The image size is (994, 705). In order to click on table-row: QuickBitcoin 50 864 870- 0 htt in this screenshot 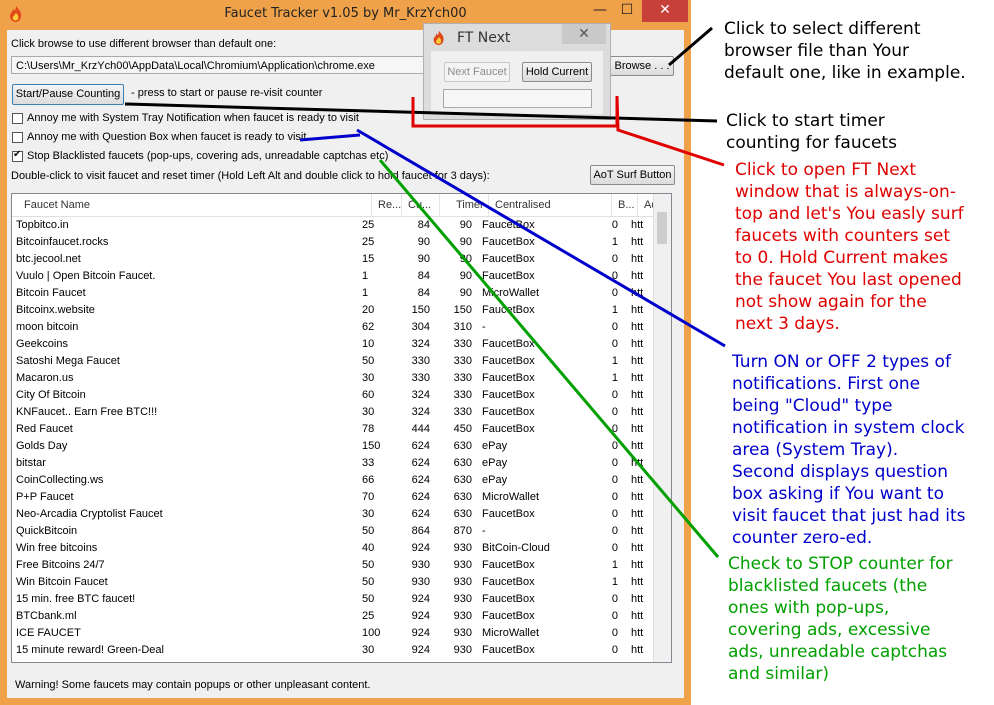, I will do `click(333, 531)`.